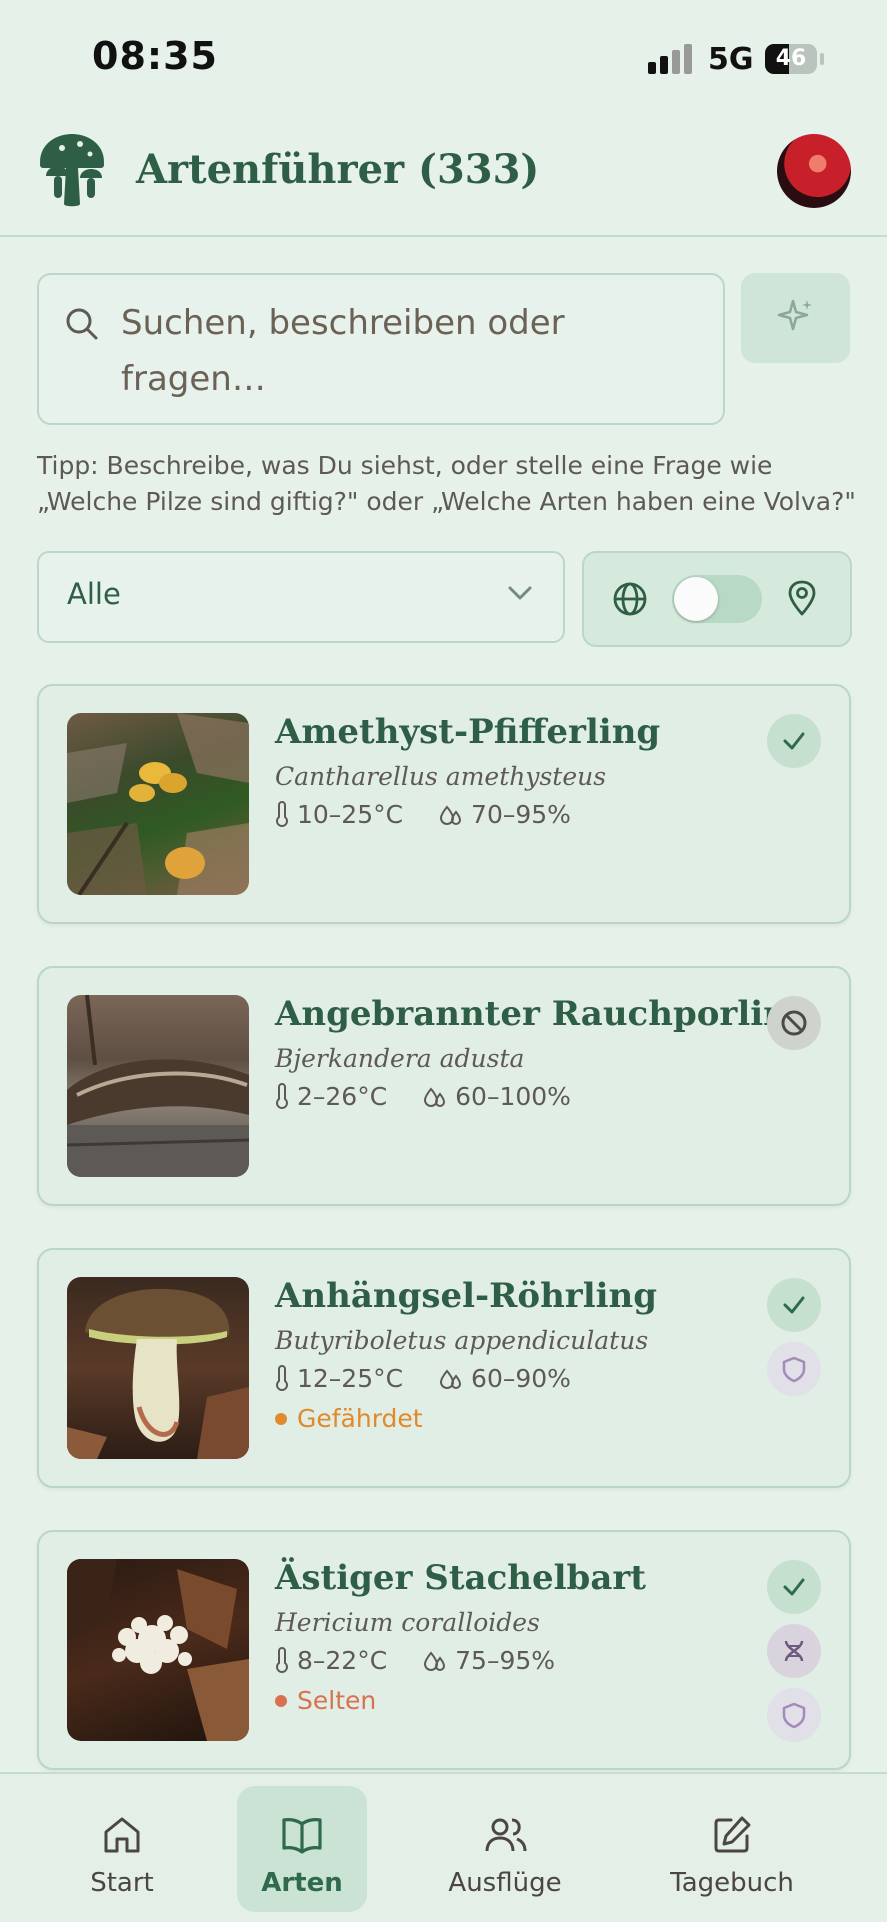 The height and width of the screenshot is (1922, 887). What do you see at coordinates (814, 171) in the screenshot?
I see `user-avatar` at bounding box center [814, 171].